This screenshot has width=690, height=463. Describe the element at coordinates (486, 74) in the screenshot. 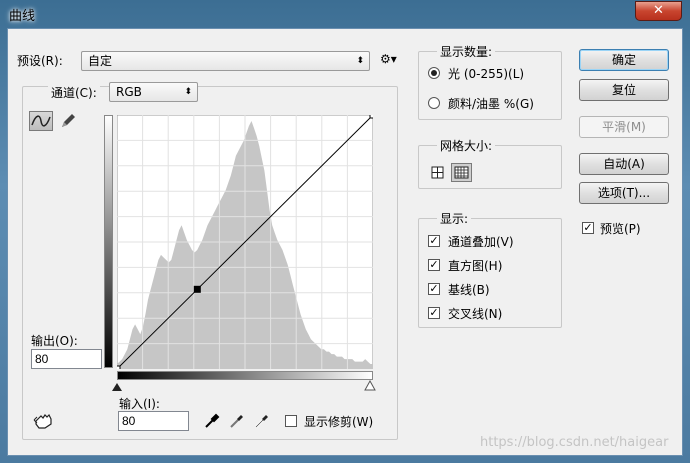

I see `light-radio-label: 光 (0-255)(L)` at that location.